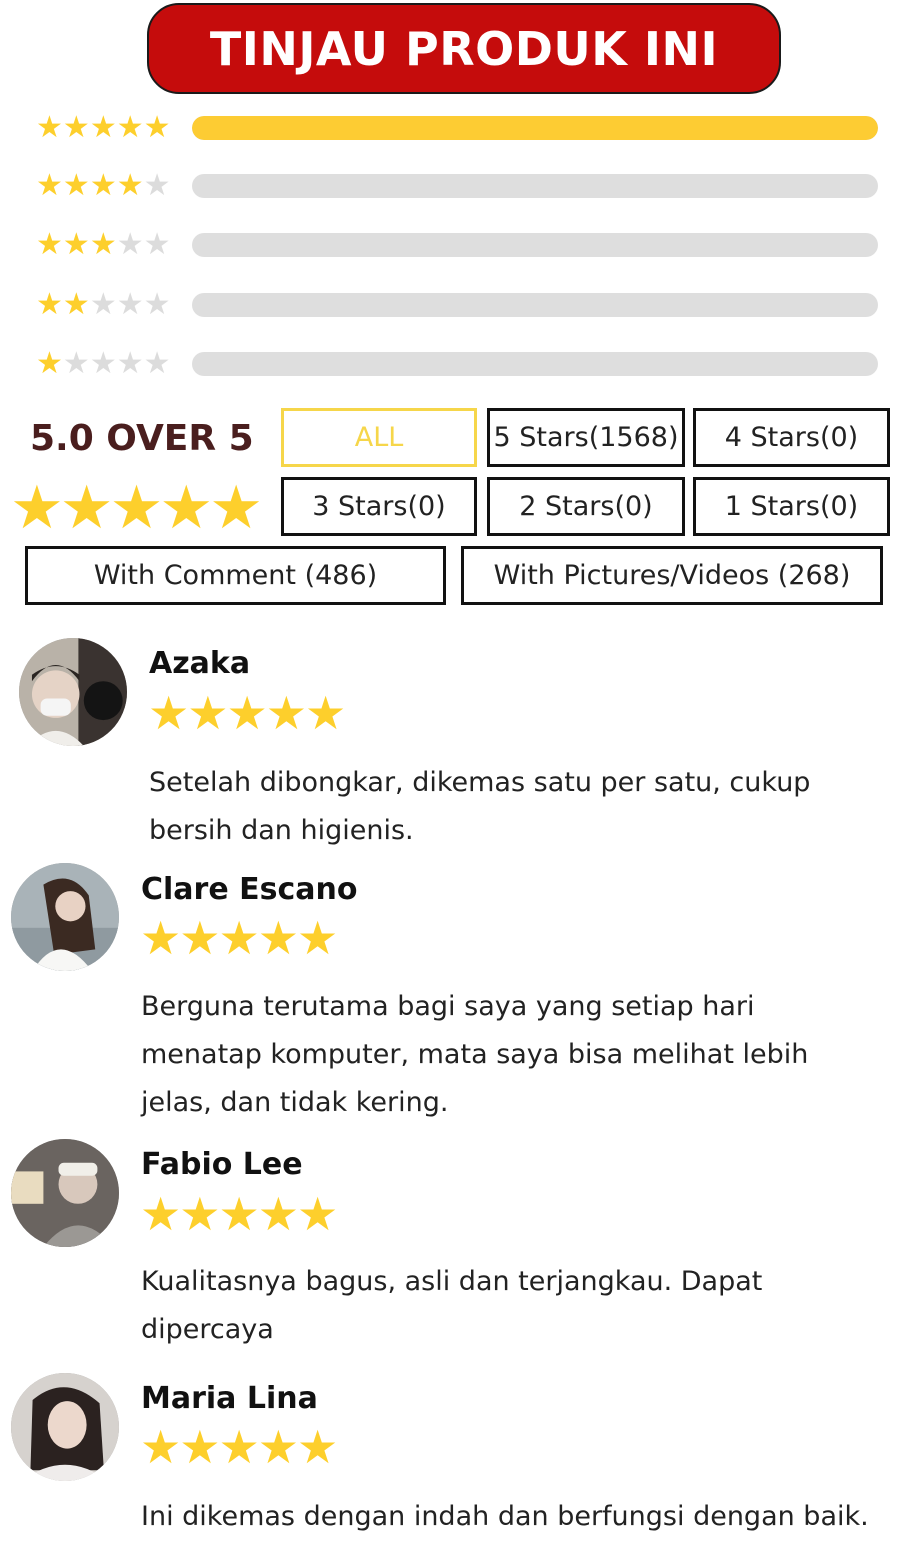 This screenshot has height=1552, width=904. Describe the element at coordinates (281, 830) in the screenshot. I see `review-text-line: bersih dan higienis.` at that location.